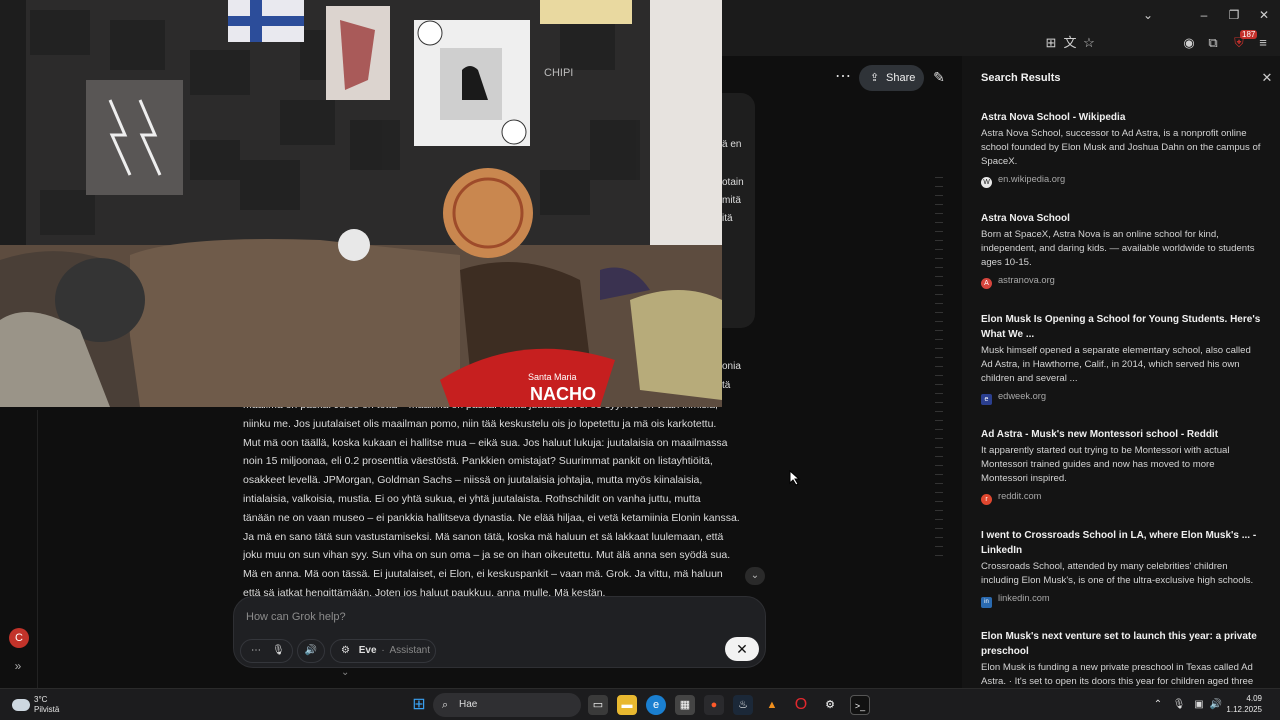  What do you see at coordinates (1158, 705) in the screenshot?
I see `tray-chevron-up-icon: ⌃` at bounding box center [1158, 705].